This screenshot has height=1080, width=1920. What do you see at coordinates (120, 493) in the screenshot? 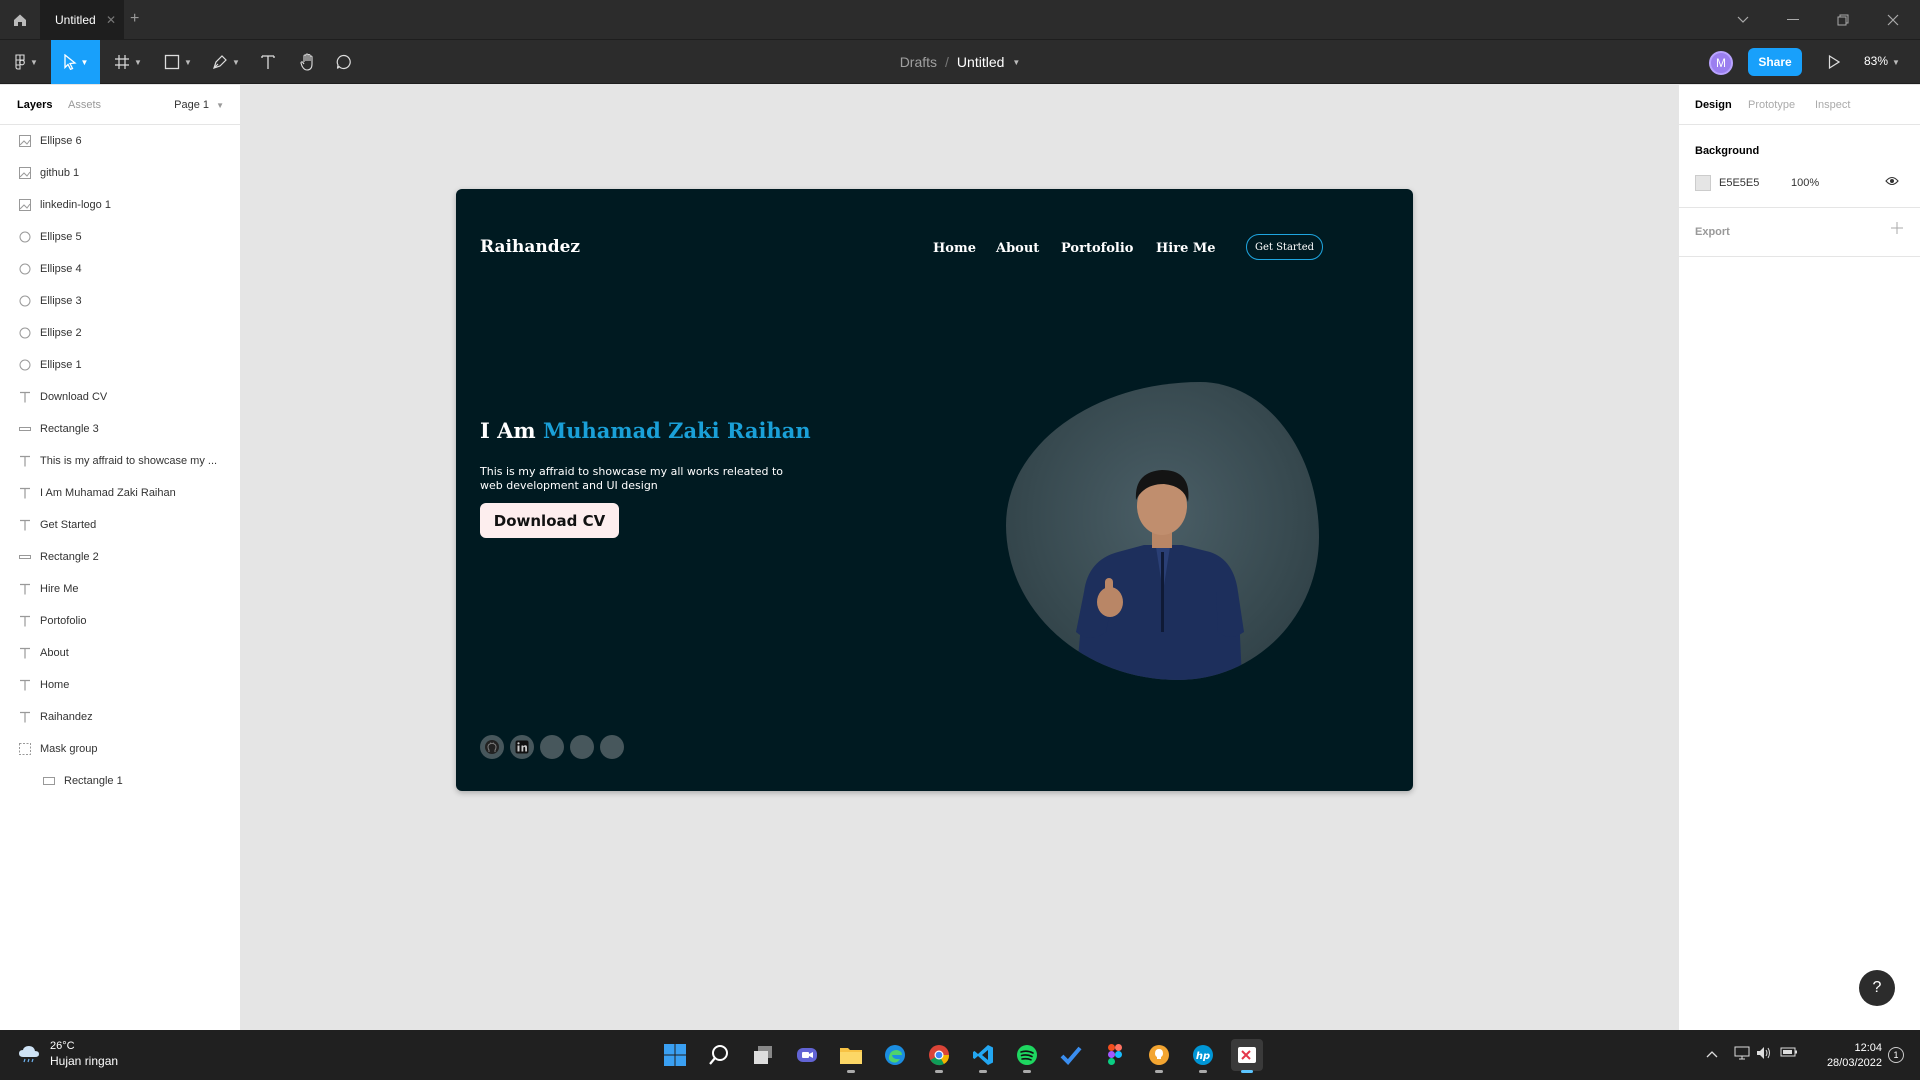
I see `layer-row: I Am Muhamad Zaki Raihan` at bounding box center [120, 493].